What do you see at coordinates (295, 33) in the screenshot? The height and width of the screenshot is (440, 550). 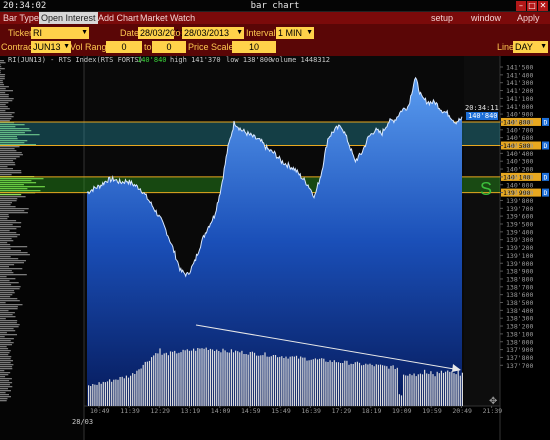 I see `interval-select: 1 MIN ▼` at bounding box center [295, 33].